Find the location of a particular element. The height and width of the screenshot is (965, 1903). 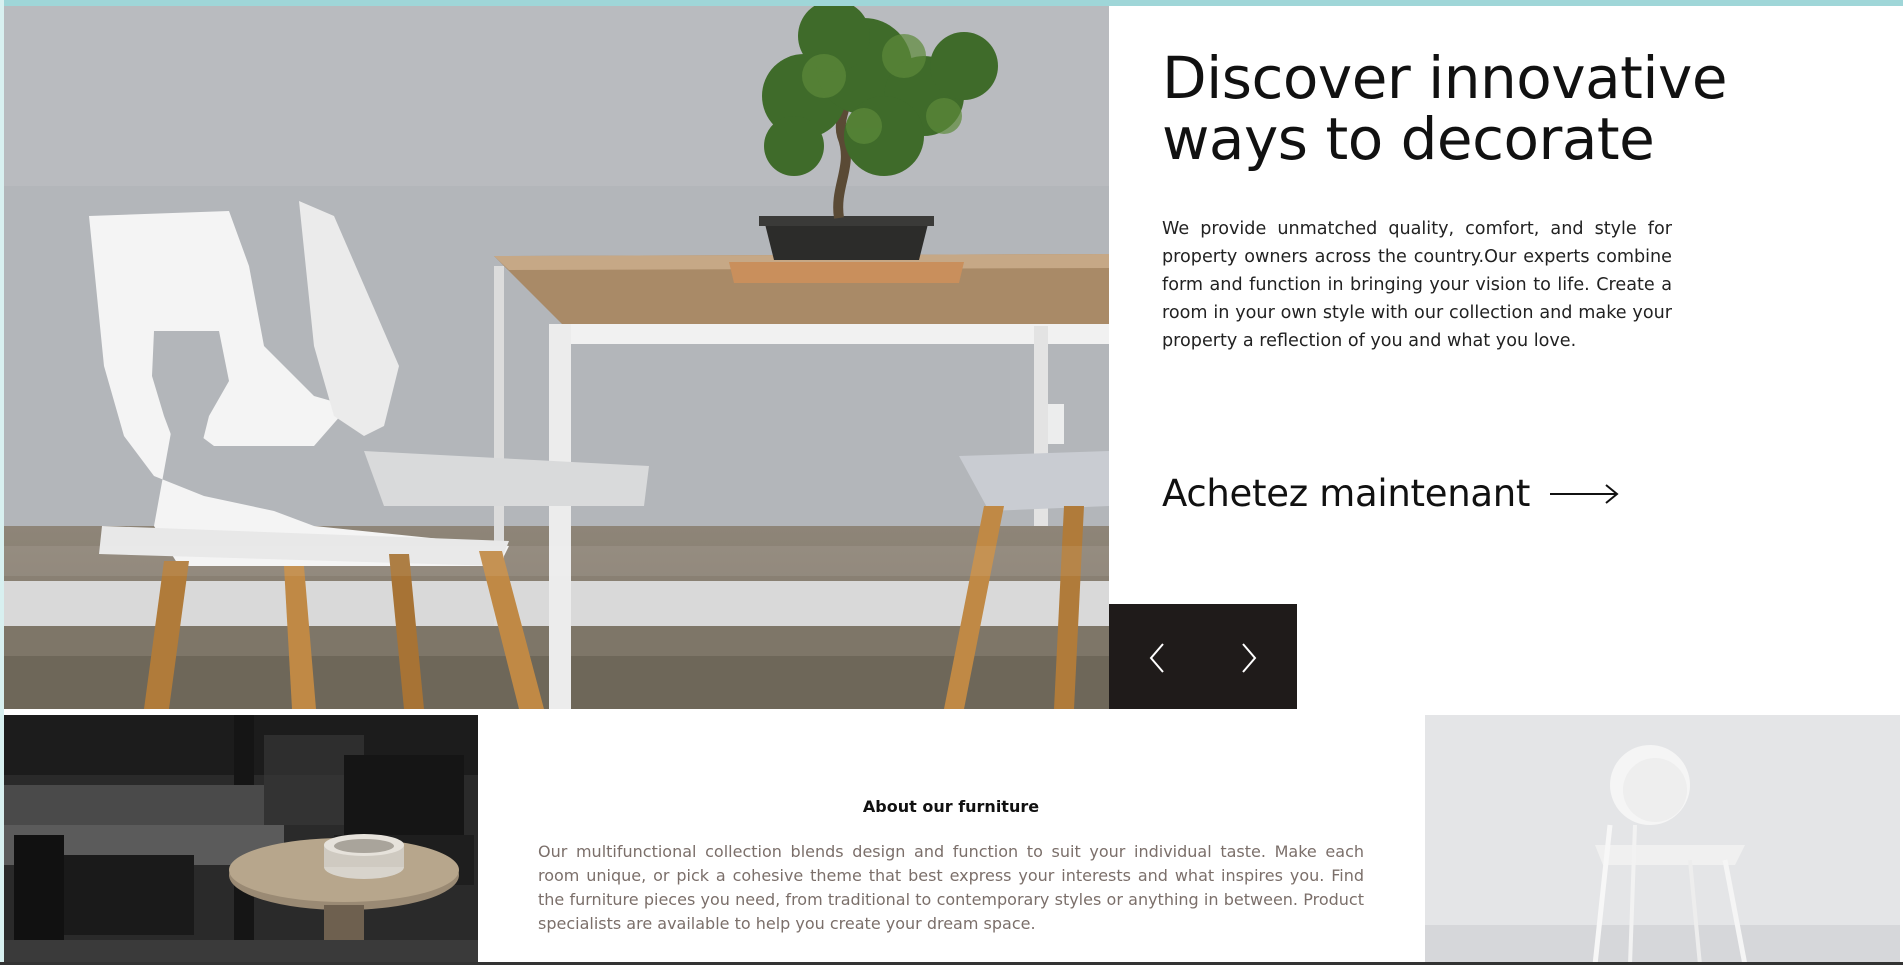

slider-controls is located at coordinates (1203, 656).